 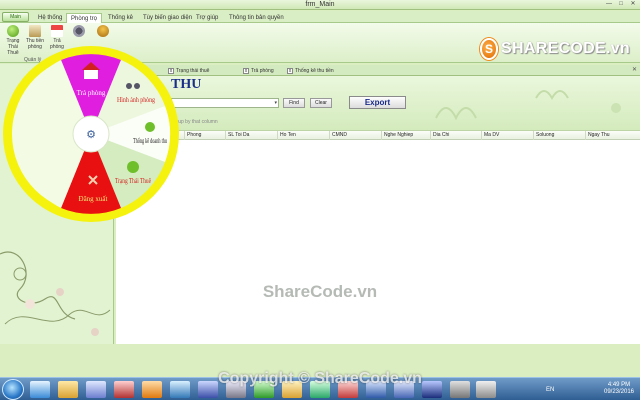 I want to click on doc-tab-label: Trả phòng, so click(x=262, y=71).